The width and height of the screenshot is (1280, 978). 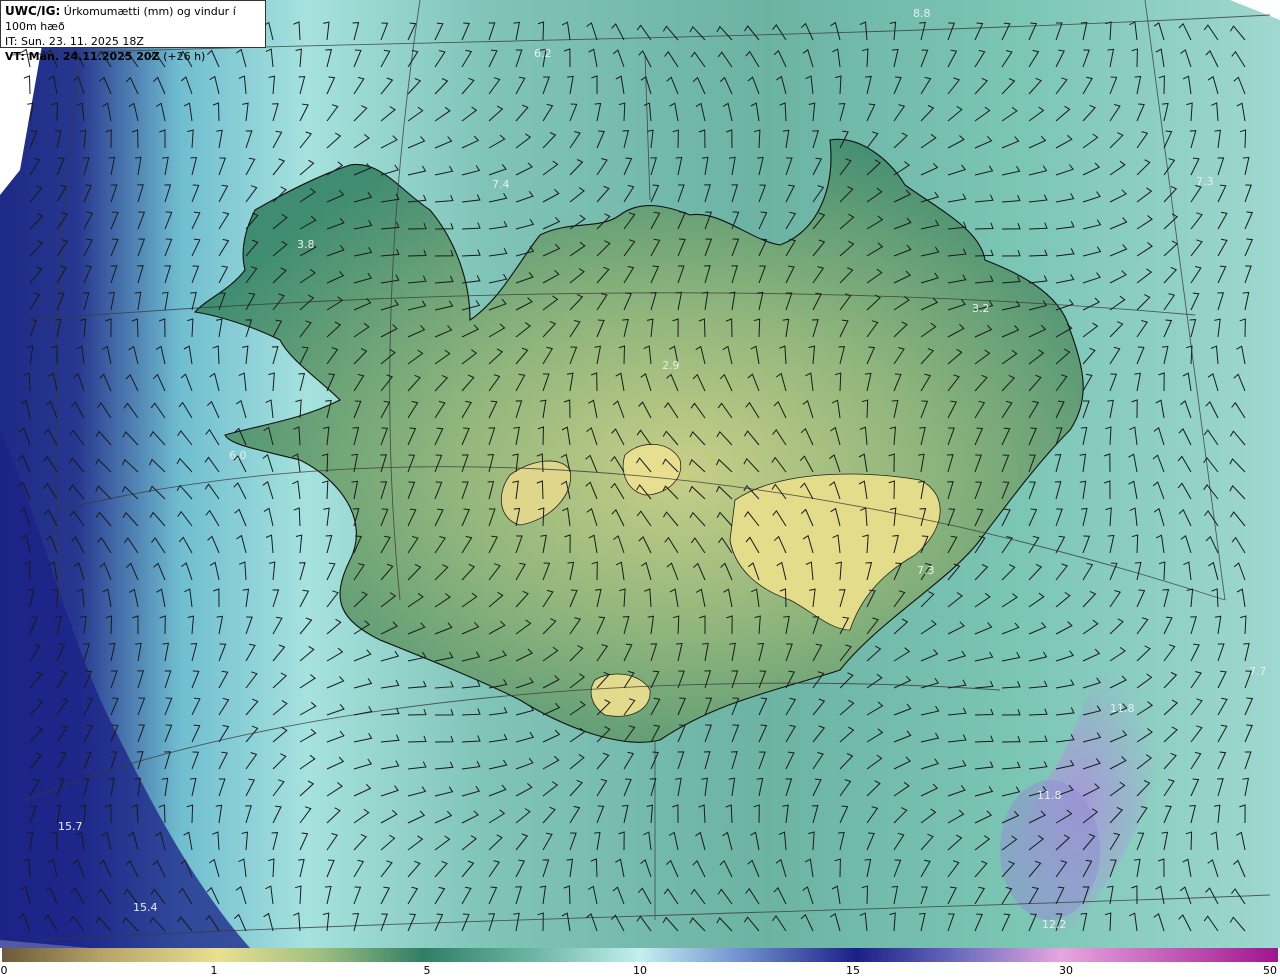 What do you see at coordinates (1066, 970) in the screenshot?
I see `colorbar-tick: 30` at bounding box center [1066, 970].